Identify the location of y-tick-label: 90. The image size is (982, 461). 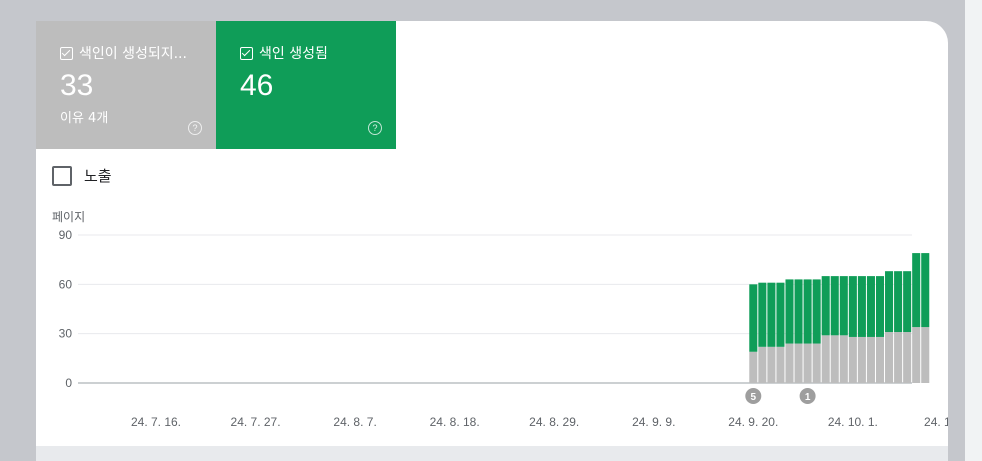
(66, 235).